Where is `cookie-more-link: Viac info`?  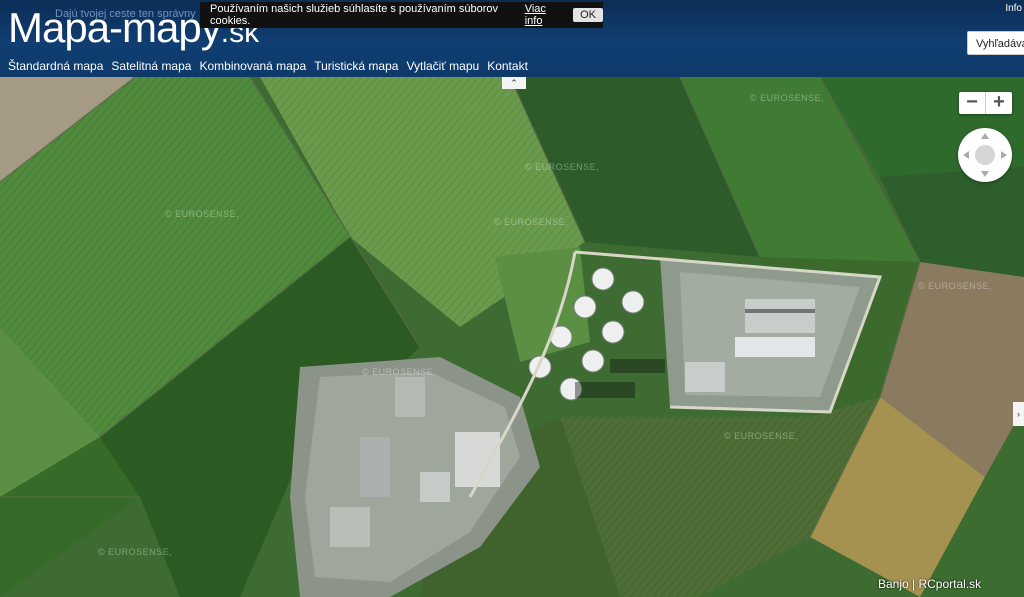
cookie-more-link: Viac info is located at coordinates (544, 15).